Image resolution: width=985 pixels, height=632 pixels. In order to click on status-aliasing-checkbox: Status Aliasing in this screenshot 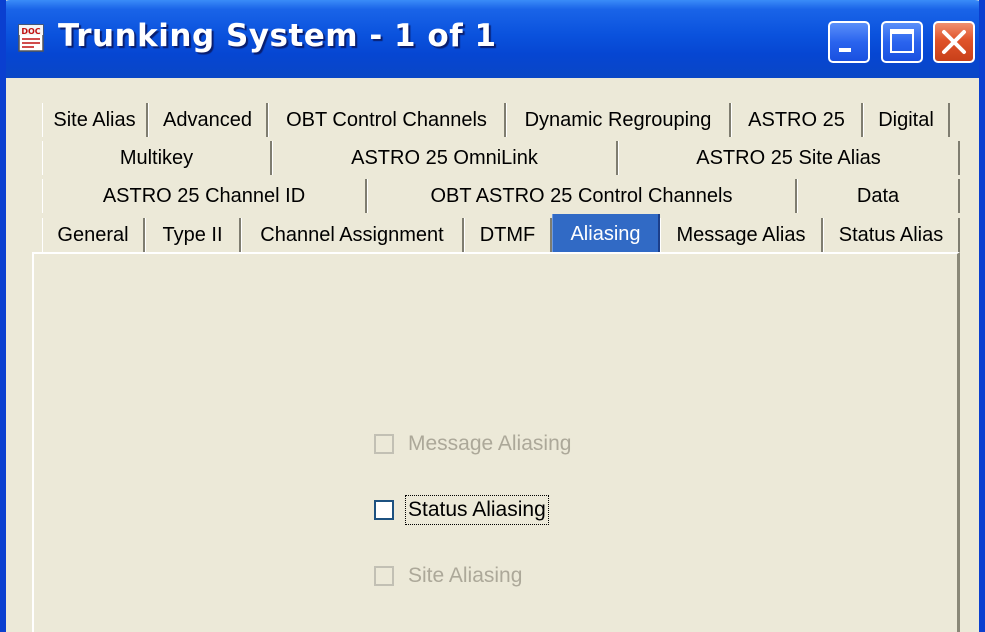, I will do `click(461, 510)`.